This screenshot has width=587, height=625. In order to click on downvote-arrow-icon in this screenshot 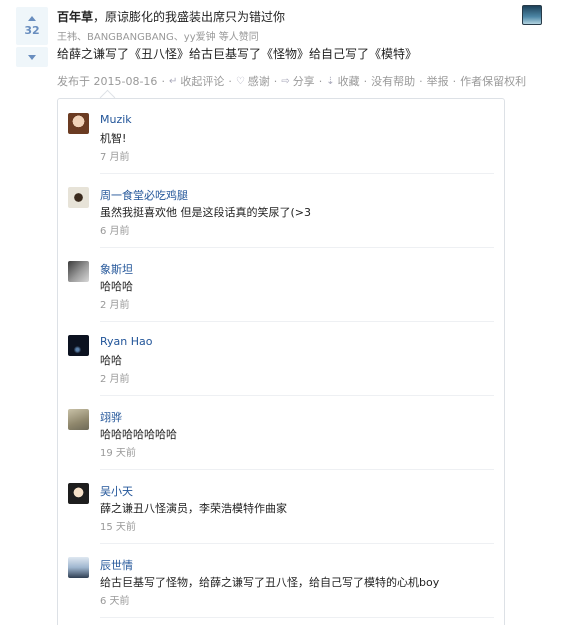, I will do `click(32, 57)`.